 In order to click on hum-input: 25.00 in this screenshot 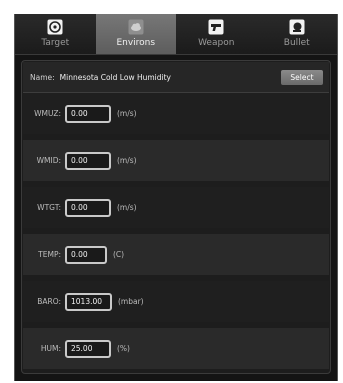, I will do `click(88, 348)`.